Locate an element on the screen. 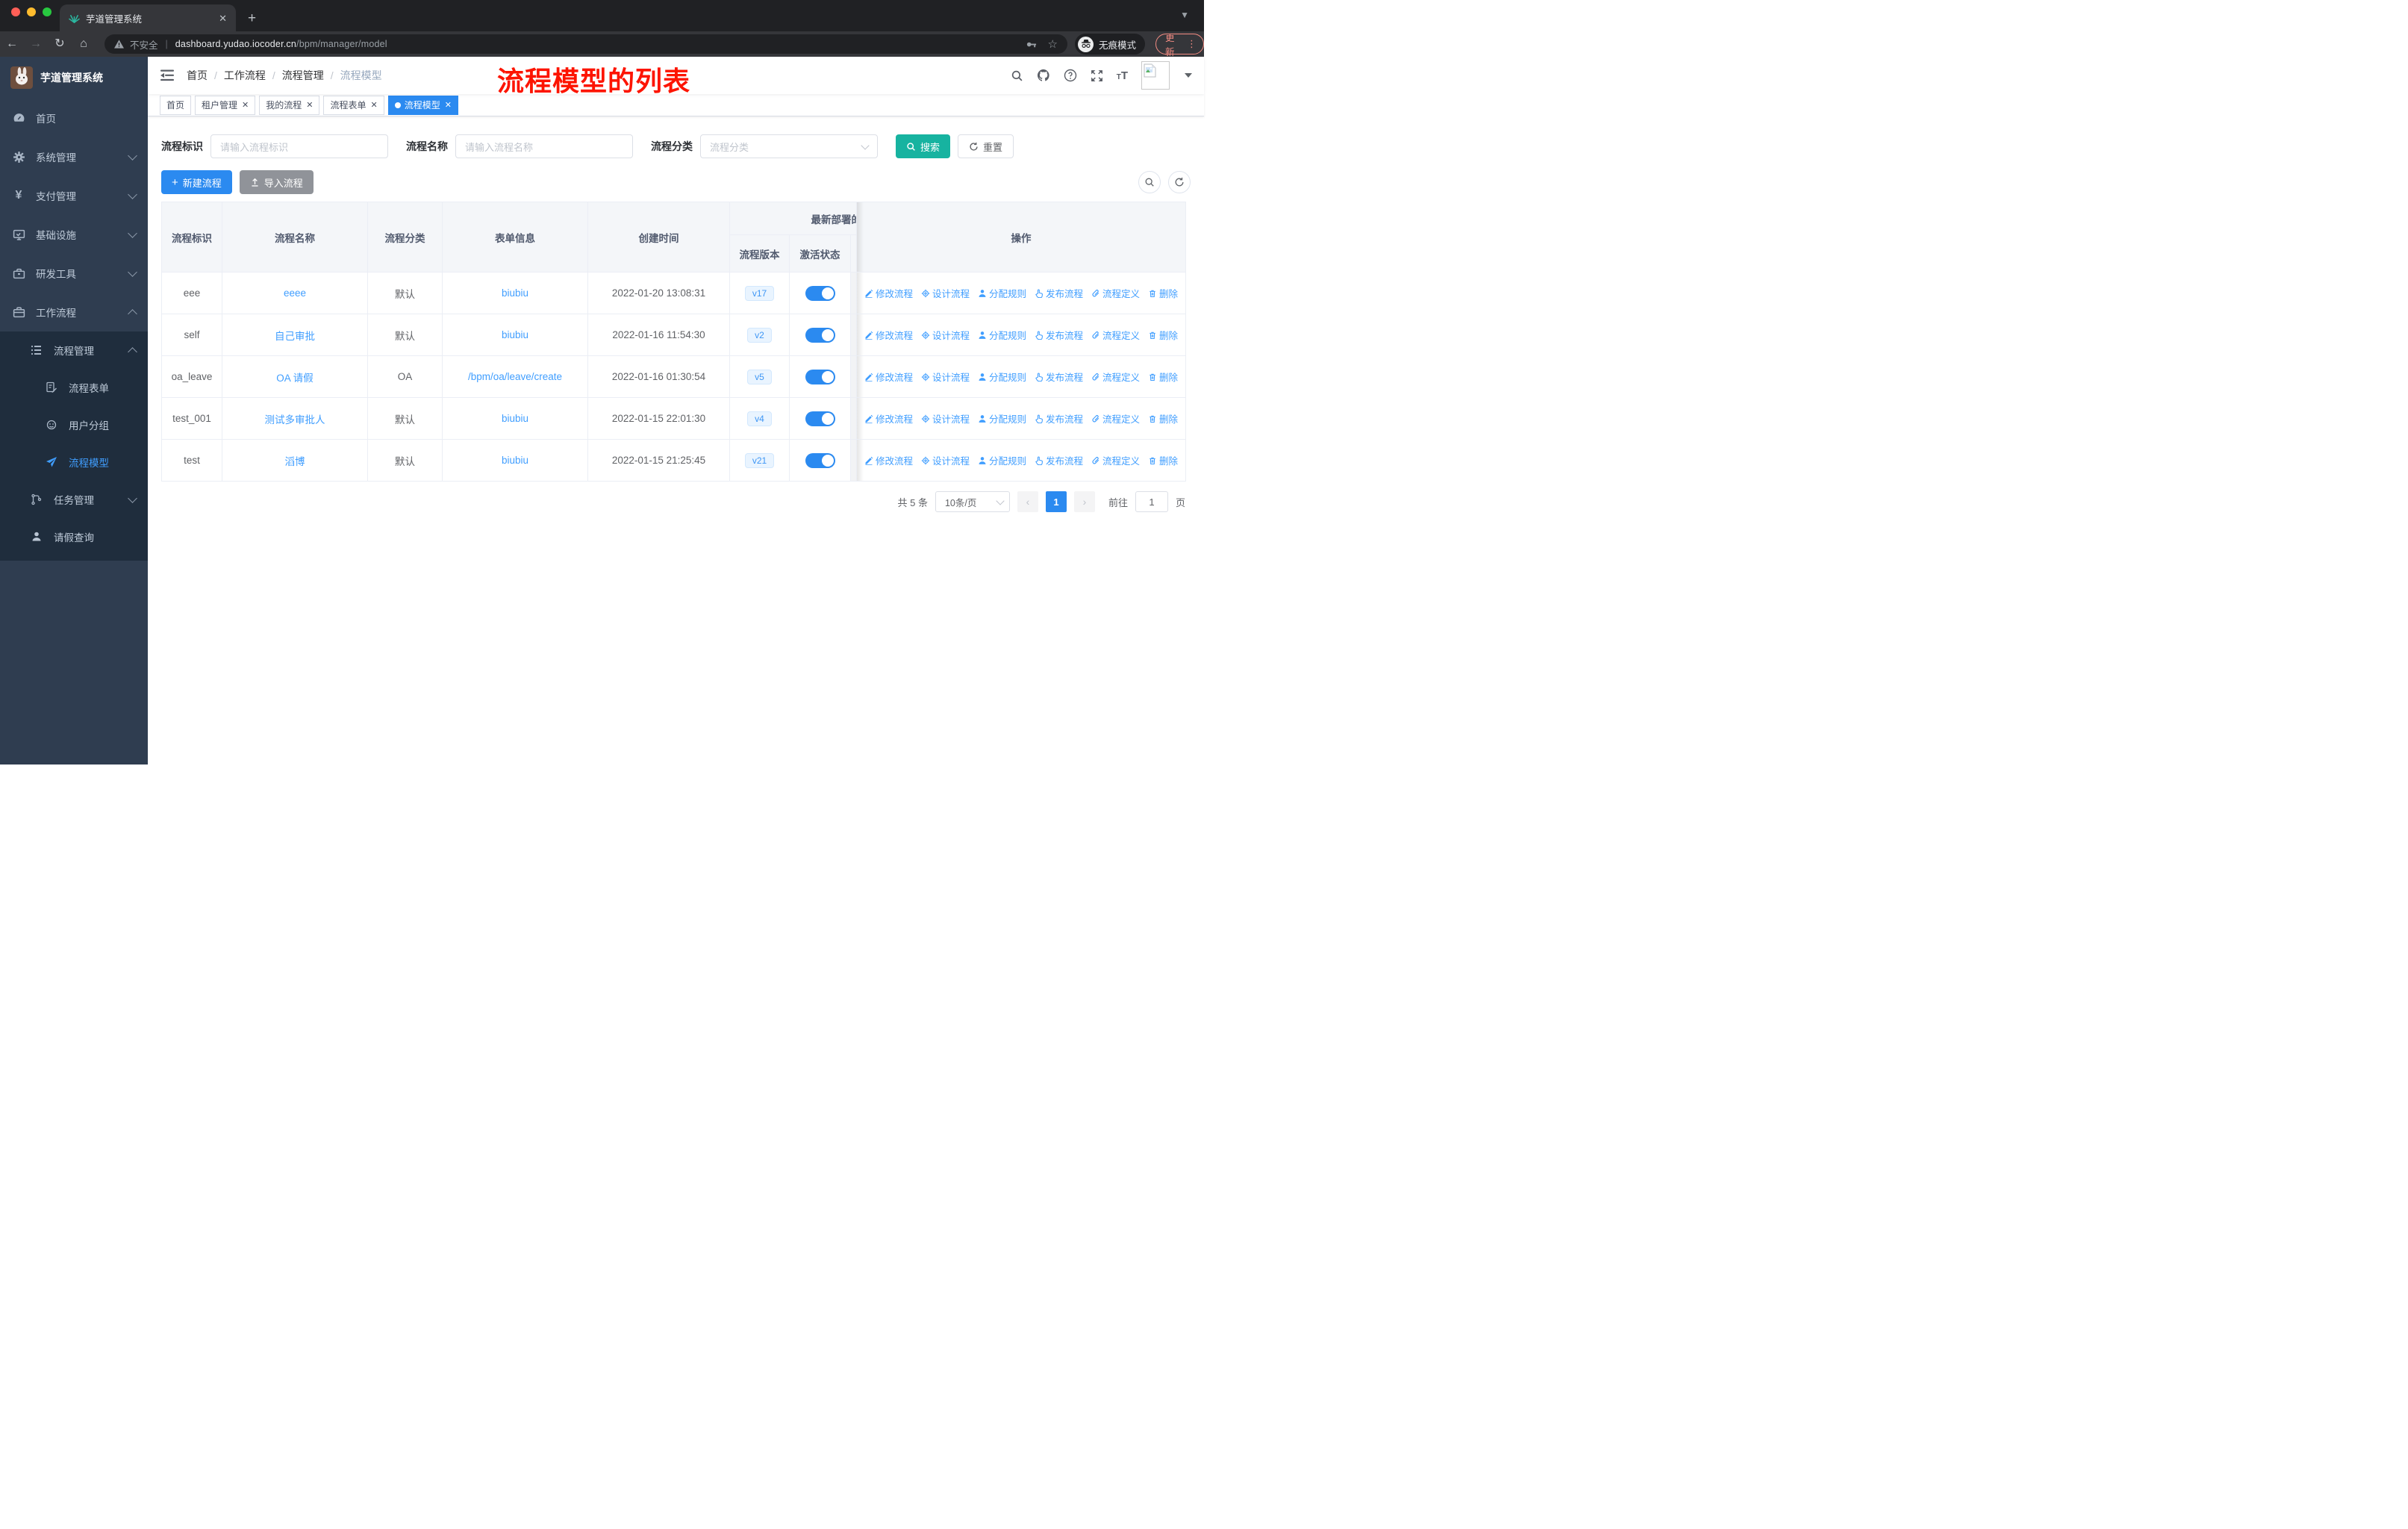  tag-process-form: 流程表单 ✕ is located at coordinates (353, 105).